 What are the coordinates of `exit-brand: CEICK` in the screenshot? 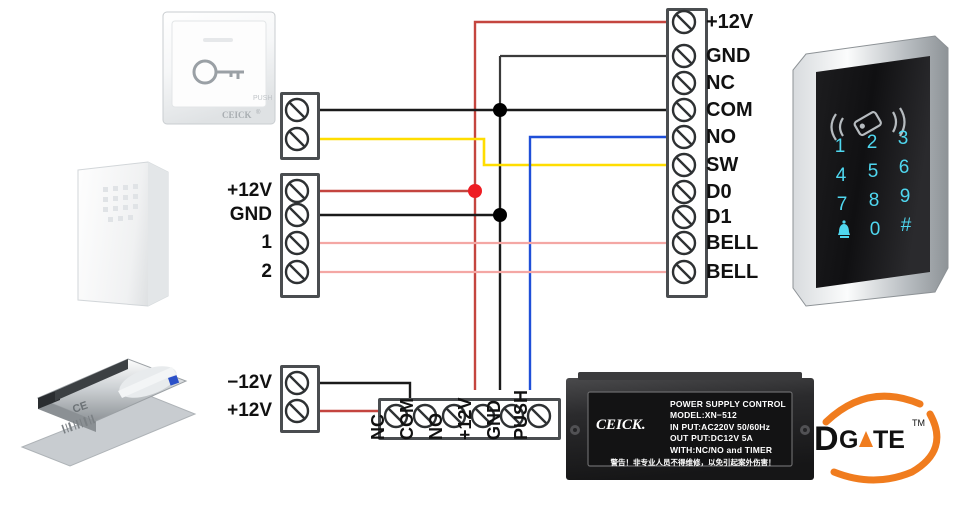 It's located at (237, 115).